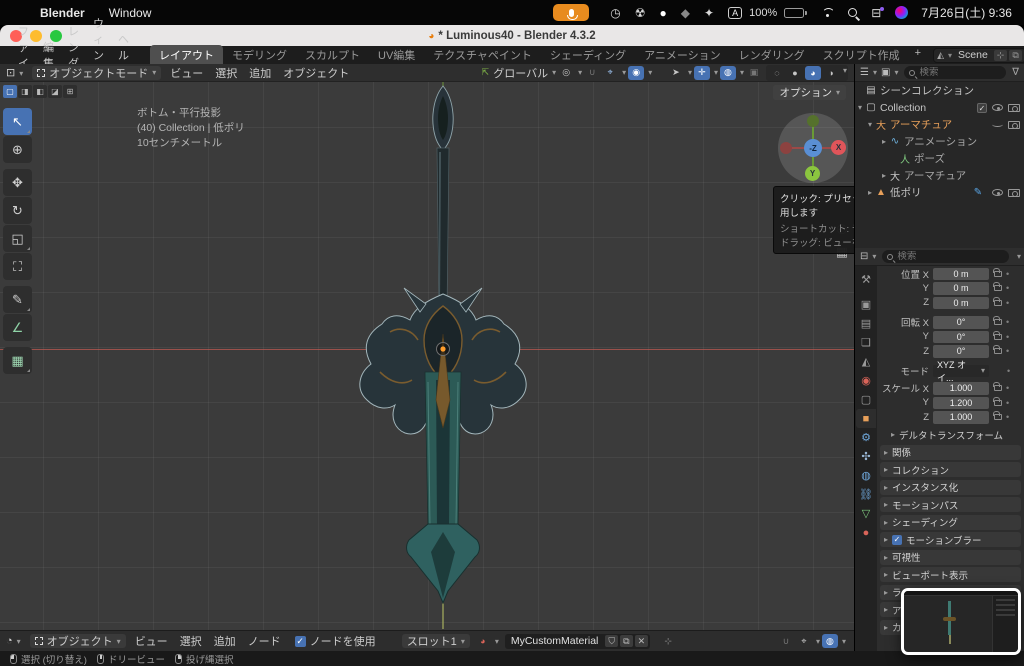 Image resolution: width=1024 pixels, height=666 pixels. I want to click on clock-app-icon: ◷, so click(615, 13).